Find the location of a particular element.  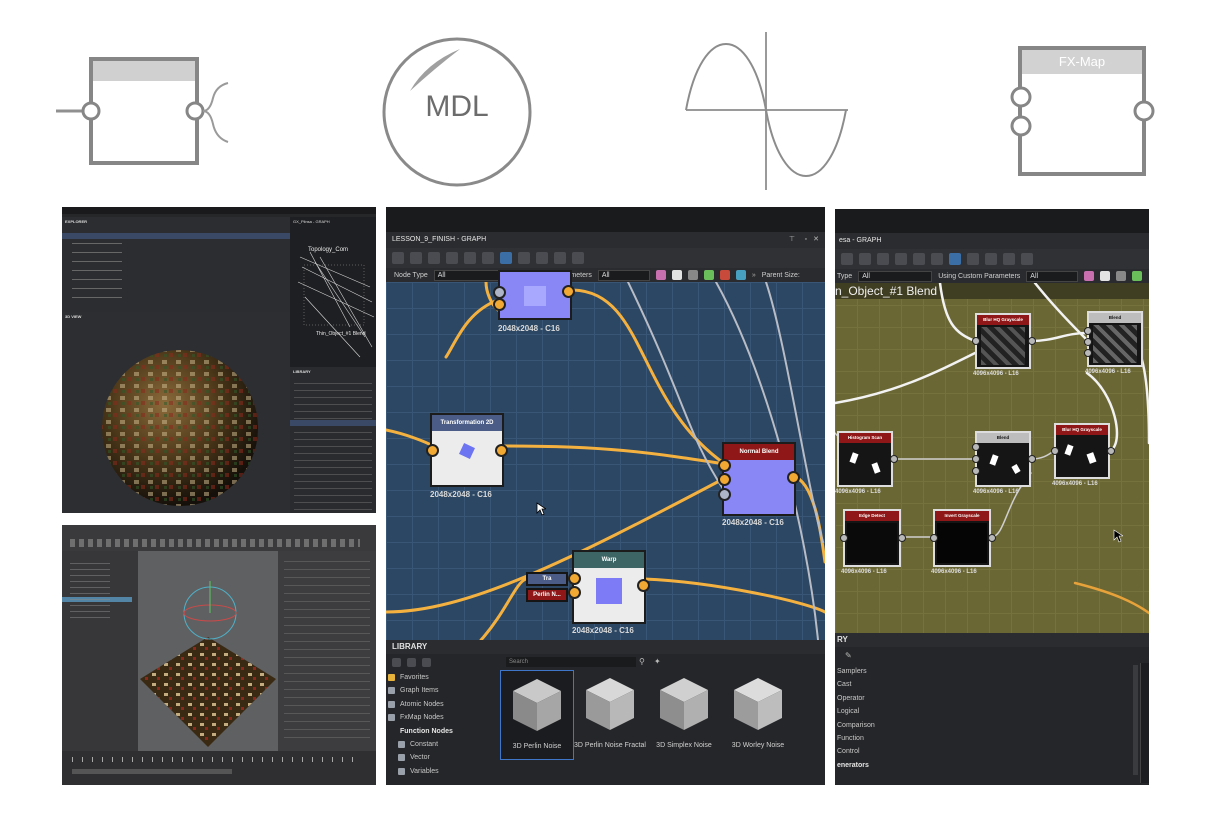

library-item-fxmap-nodes: FxMap Nodes is located at coordinates (441, 717).